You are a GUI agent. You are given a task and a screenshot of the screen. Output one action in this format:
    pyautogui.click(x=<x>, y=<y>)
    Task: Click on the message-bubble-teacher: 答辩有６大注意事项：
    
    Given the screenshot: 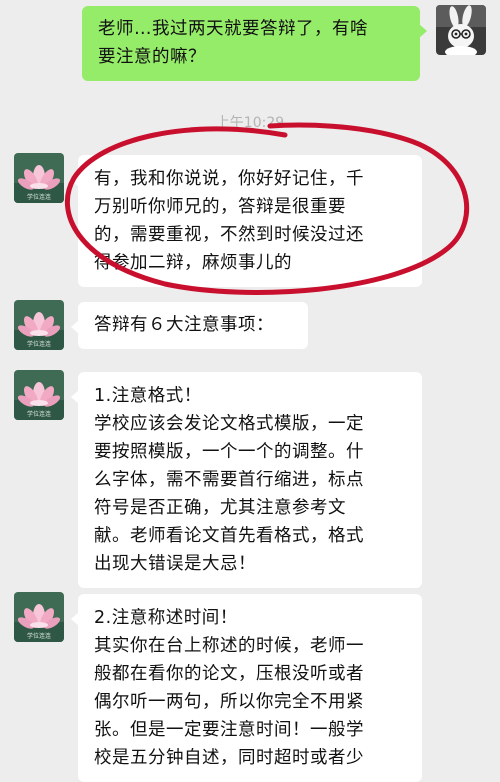 What is the action you would take?
    pyautogui.click(x=189, y=325)
    